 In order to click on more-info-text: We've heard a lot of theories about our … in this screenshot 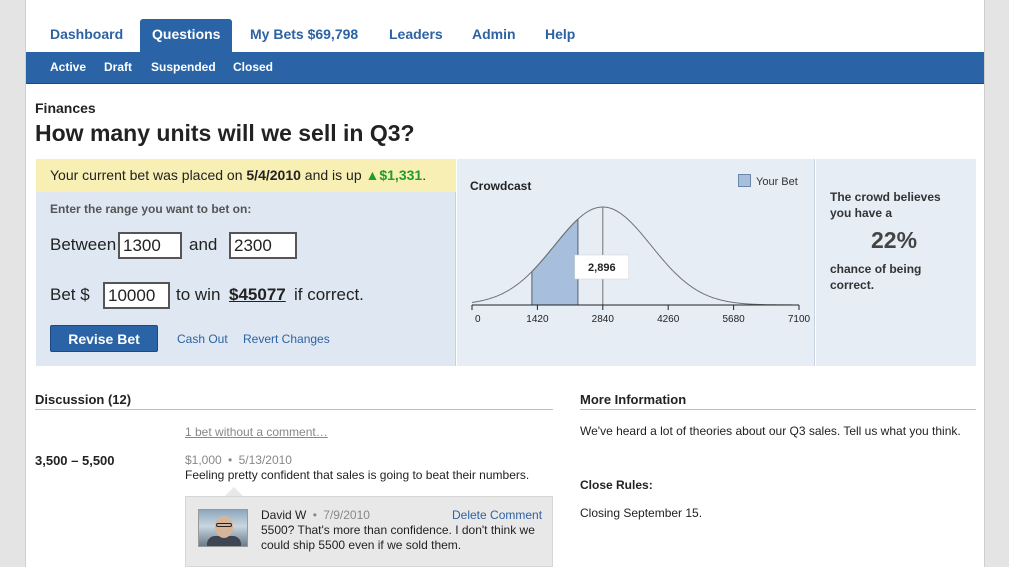, I will do `click(770, 431)`.